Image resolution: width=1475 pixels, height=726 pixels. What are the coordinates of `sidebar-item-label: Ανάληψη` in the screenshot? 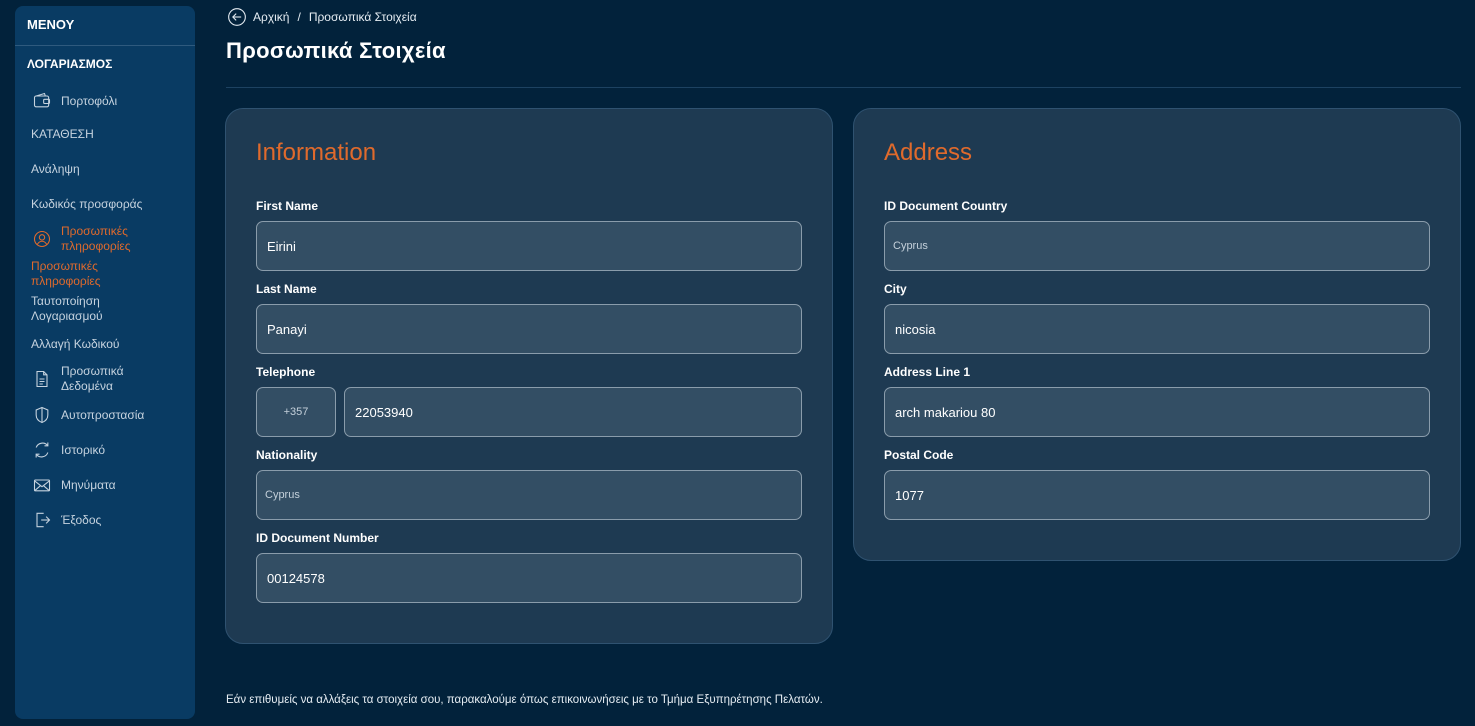 It's located at (55, 169).